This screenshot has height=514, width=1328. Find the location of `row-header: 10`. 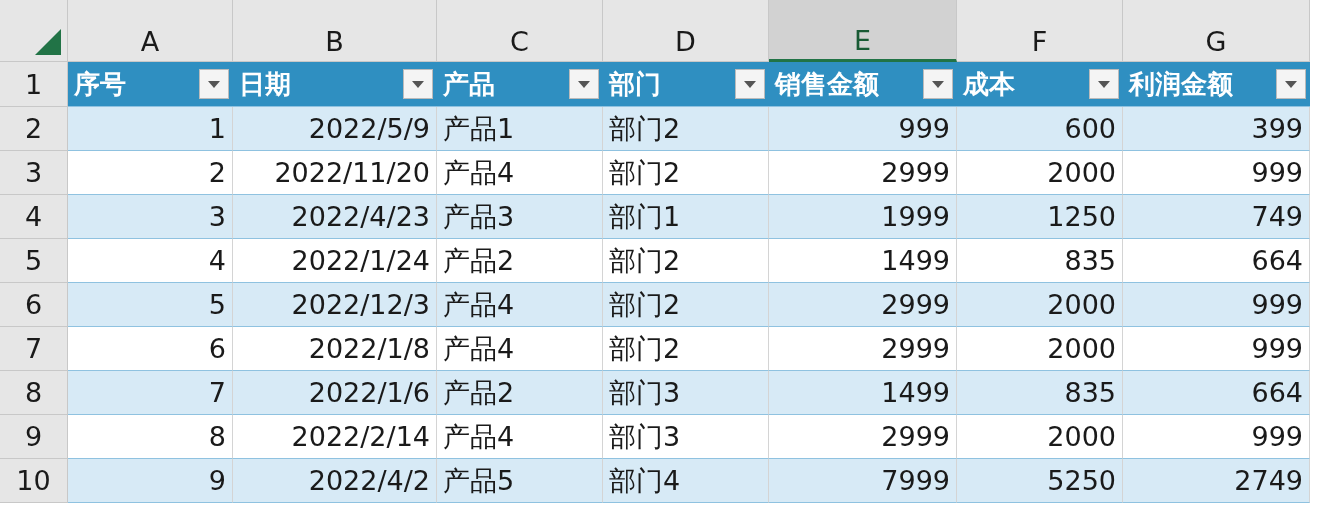

row-header: 10 is located at coordinates (34, 481).